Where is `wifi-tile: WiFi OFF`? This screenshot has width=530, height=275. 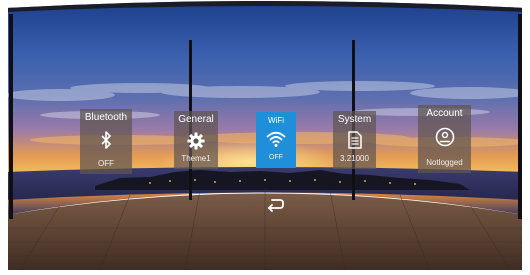 wifi-tile: WiFi OFF is located at coordinates (276, 140).